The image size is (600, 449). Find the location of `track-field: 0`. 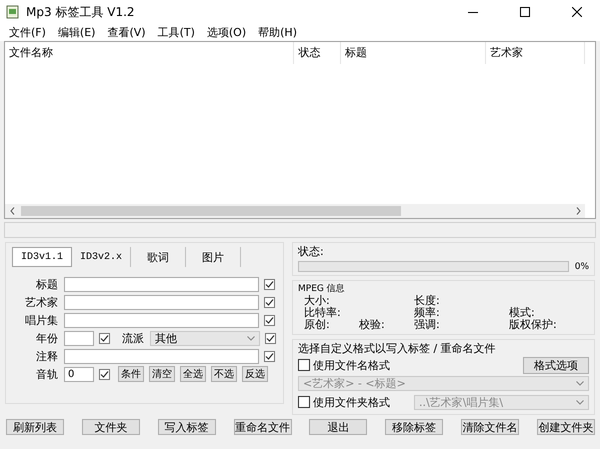

track-field: 0 is located at coordinates (79, 374).